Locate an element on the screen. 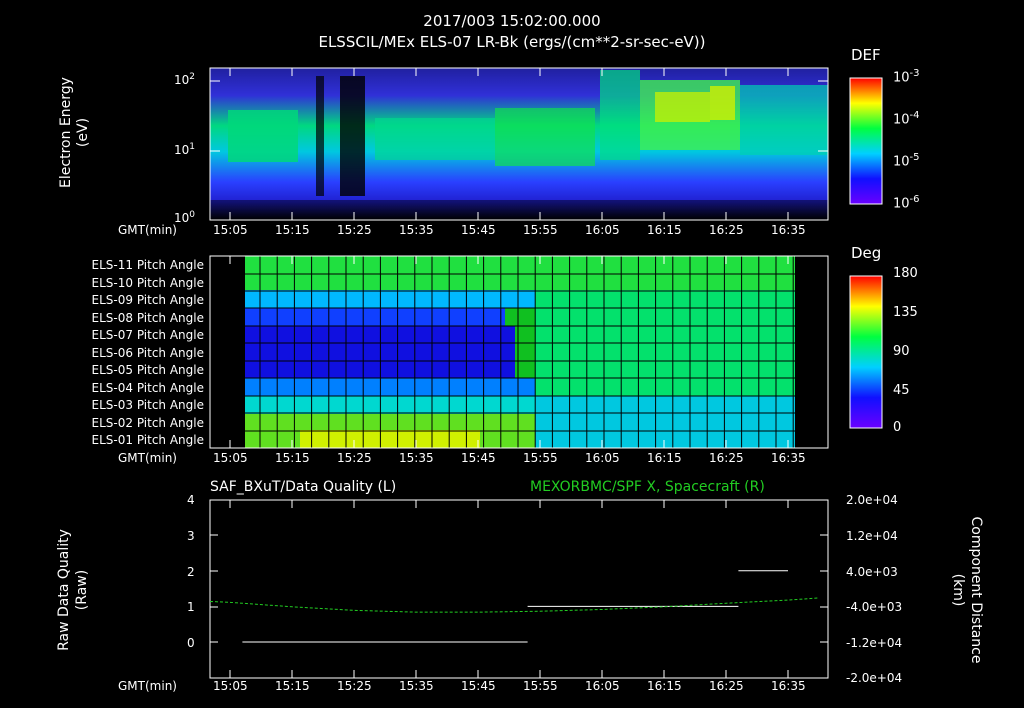 The image size is (1024, 708). quality-plot-title-right: MEXORBMC/SPF X, Spacecraft (R) is located at coordinates (647, 487).